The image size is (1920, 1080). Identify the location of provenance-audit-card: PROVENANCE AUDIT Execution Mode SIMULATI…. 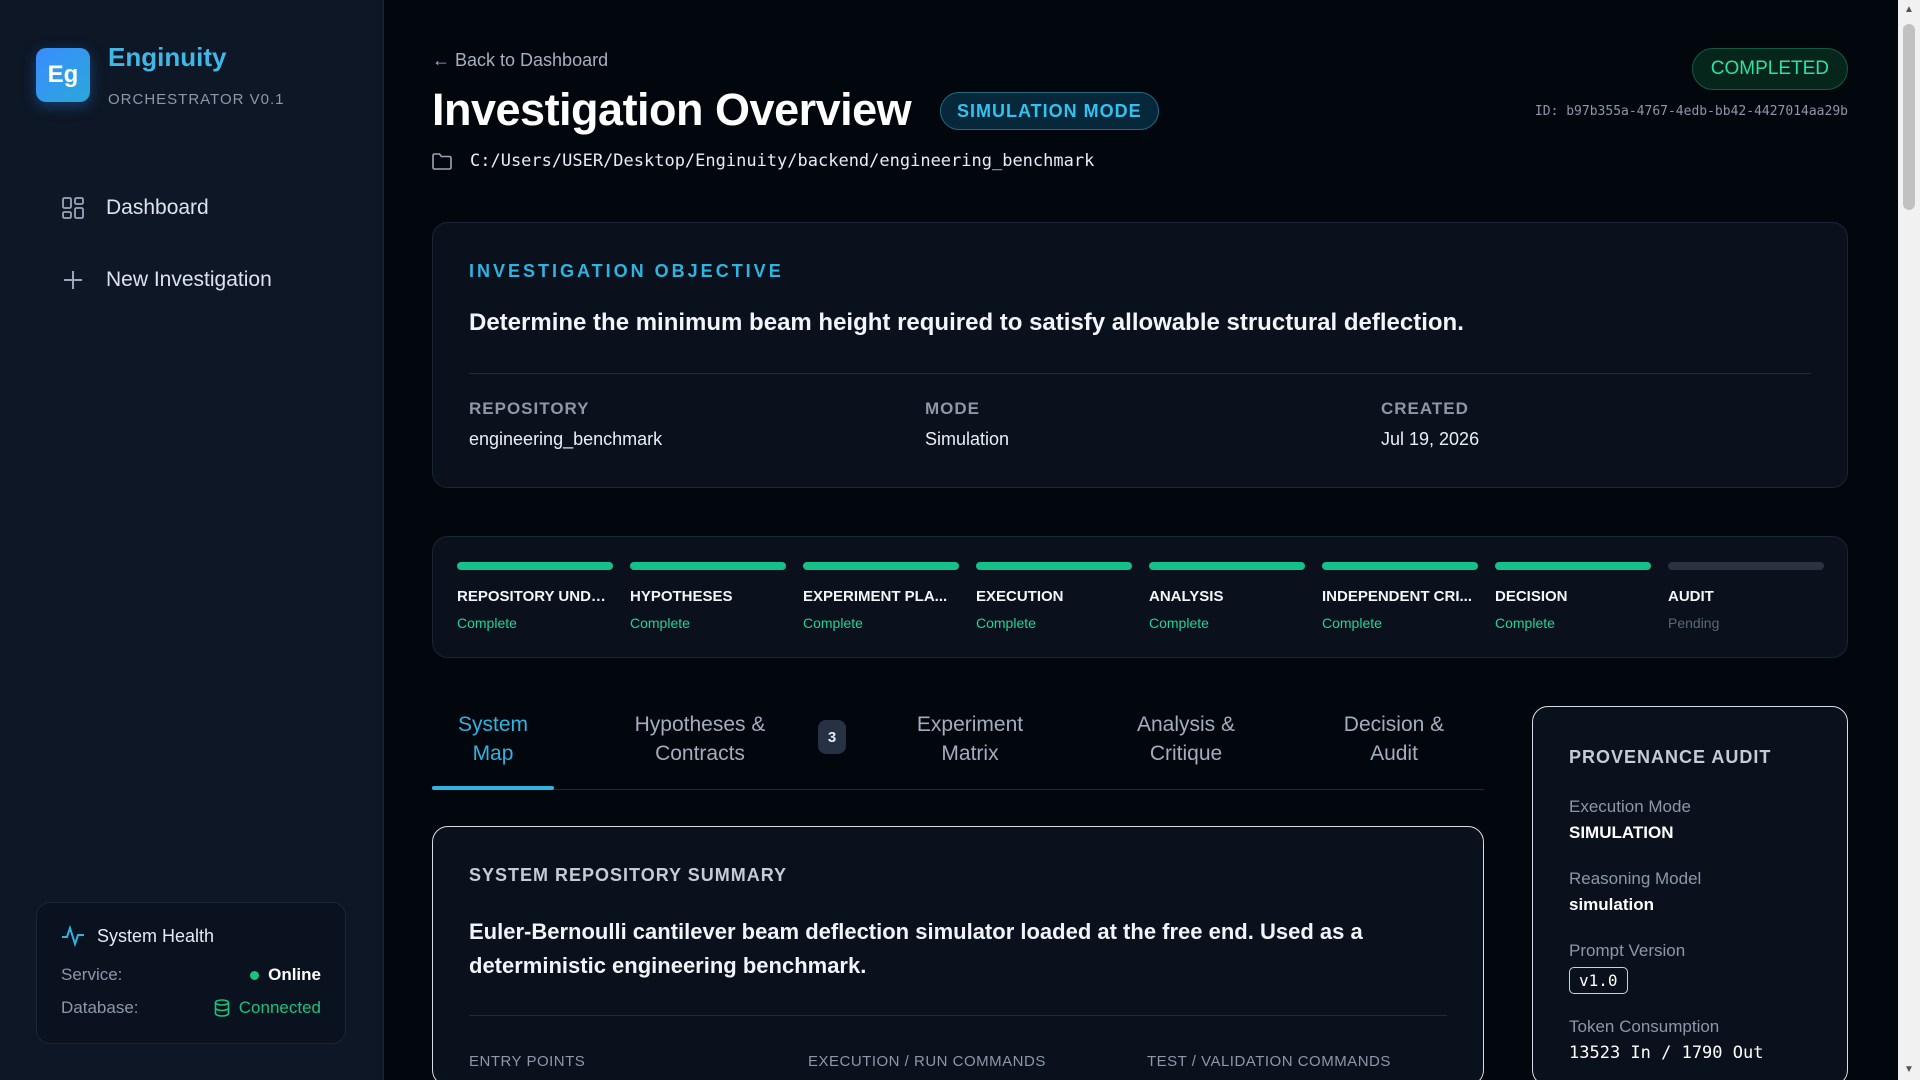
(1690, 893).